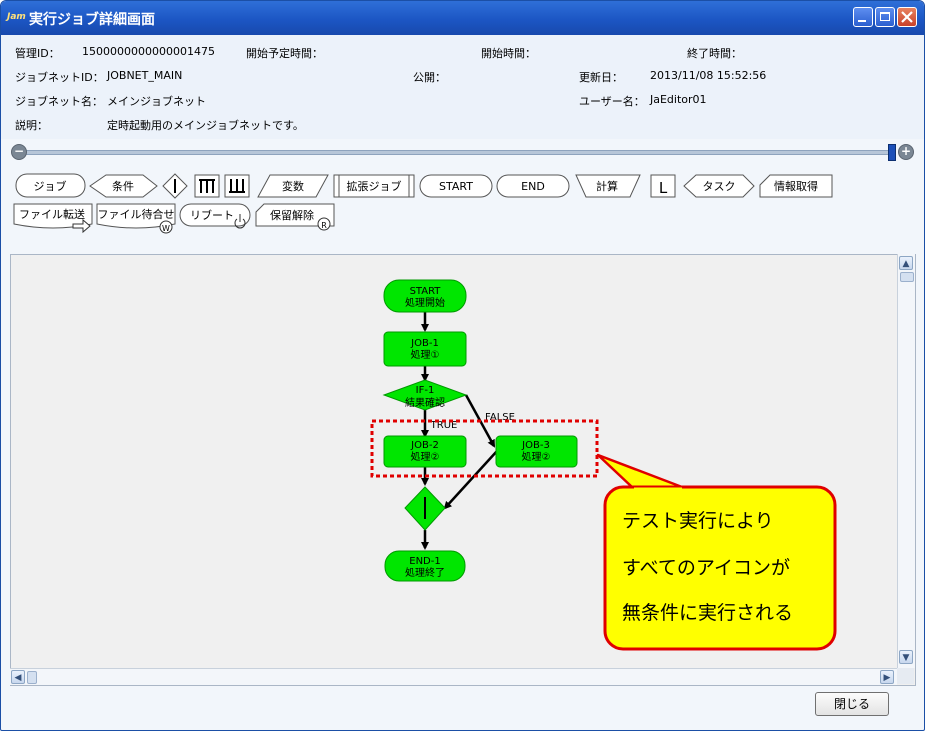 The width and height of the screenshot is (925, 731). Describe the element at coordinates (887, 677) in the screenshot. I see `scroll-right-icon: ▶` at that location.